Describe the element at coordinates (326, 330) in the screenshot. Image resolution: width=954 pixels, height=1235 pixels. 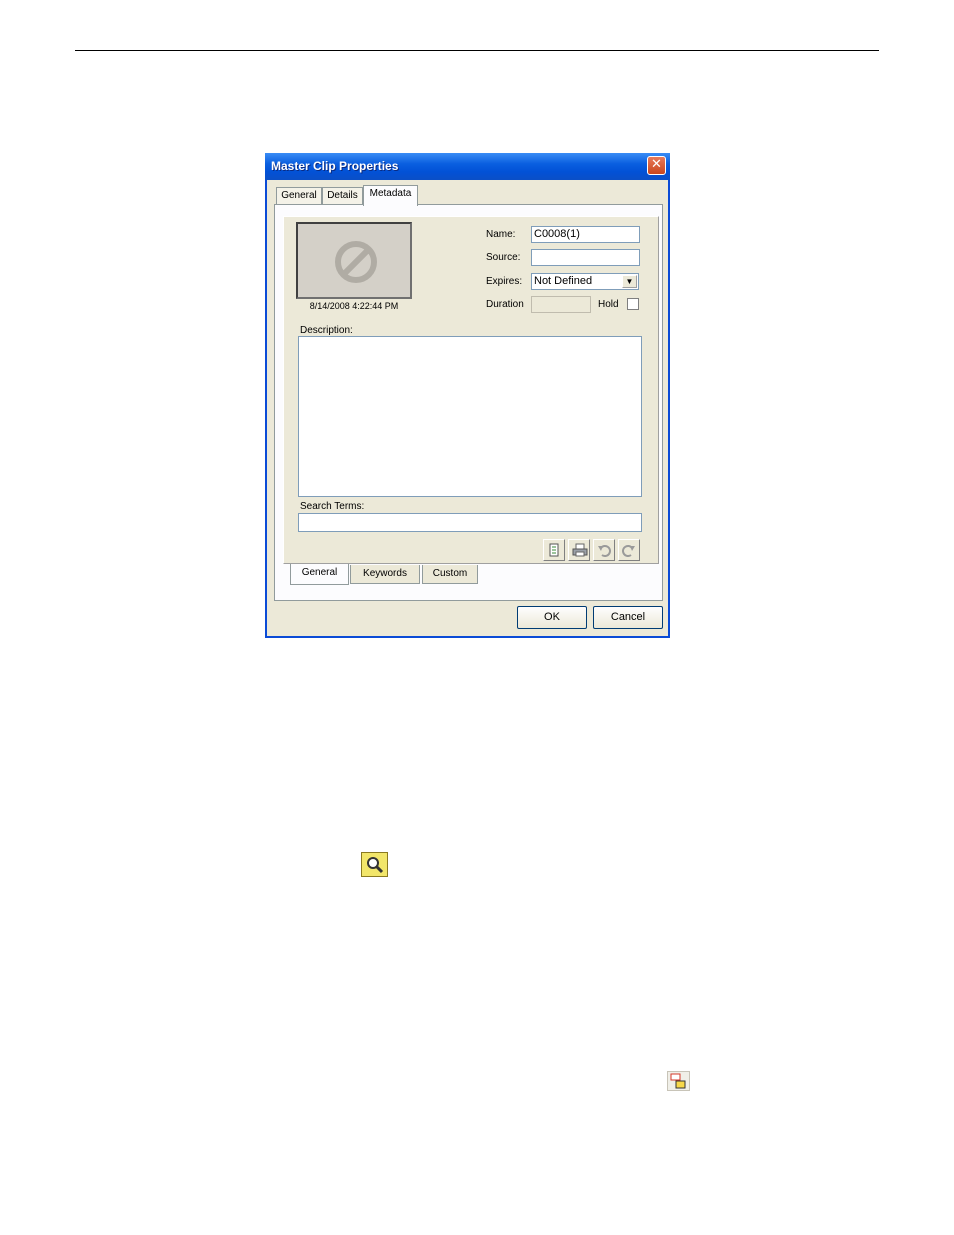
I see `description-label: Description:` at that location.